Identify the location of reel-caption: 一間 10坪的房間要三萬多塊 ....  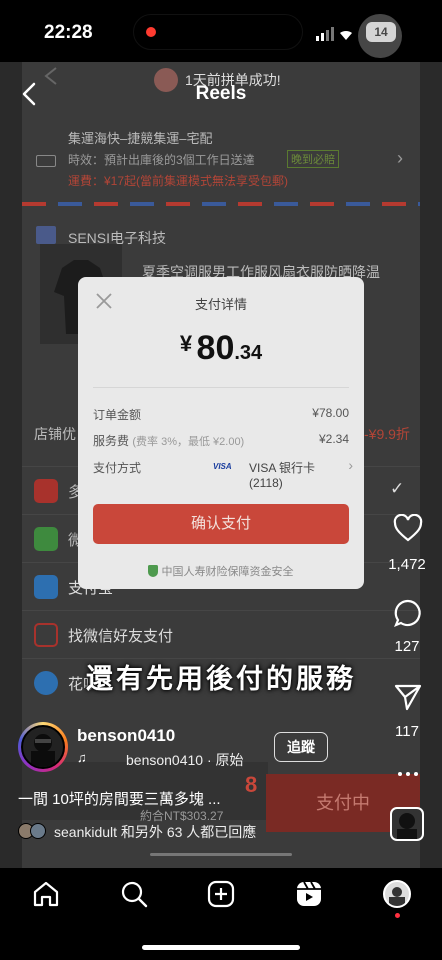
(119, 798).